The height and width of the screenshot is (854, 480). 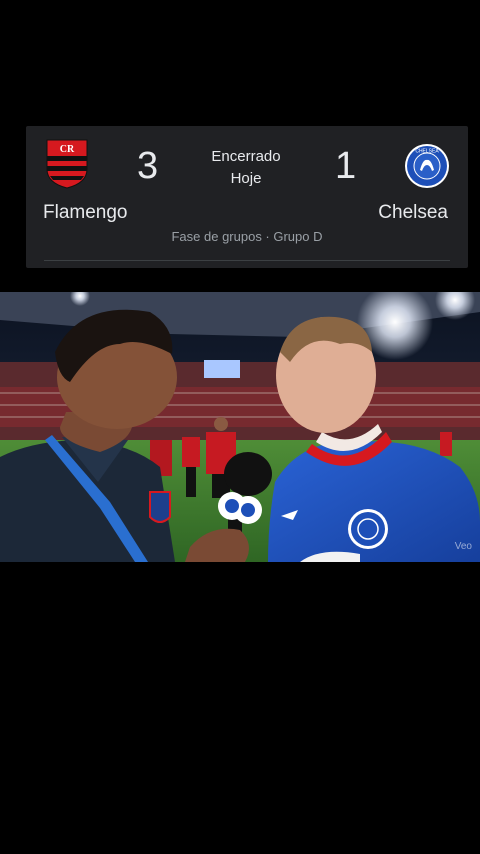 What do you see at coordinates (222, 369) in the screenshot?
I see `stadium-screen` at bounding box center [222, 369].